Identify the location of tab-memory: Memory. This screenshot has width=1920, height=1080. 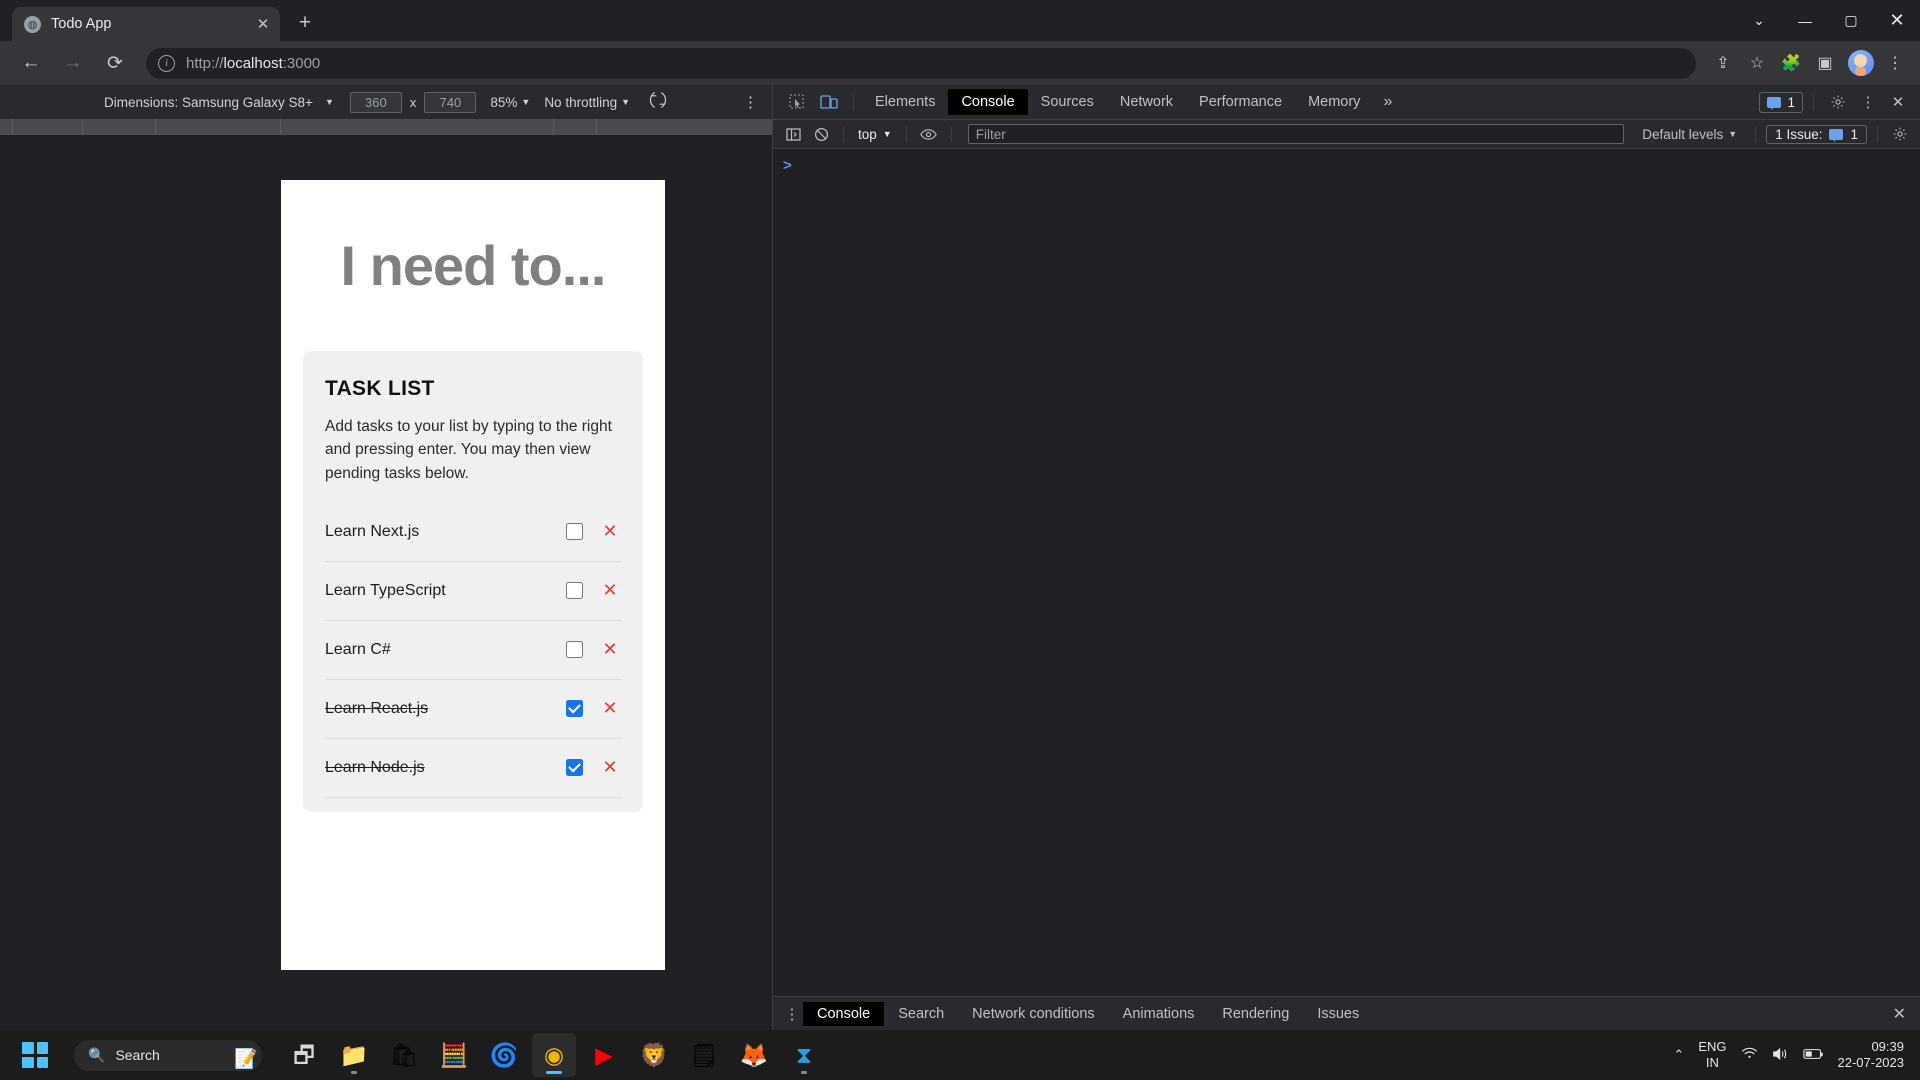
(1334, 102).